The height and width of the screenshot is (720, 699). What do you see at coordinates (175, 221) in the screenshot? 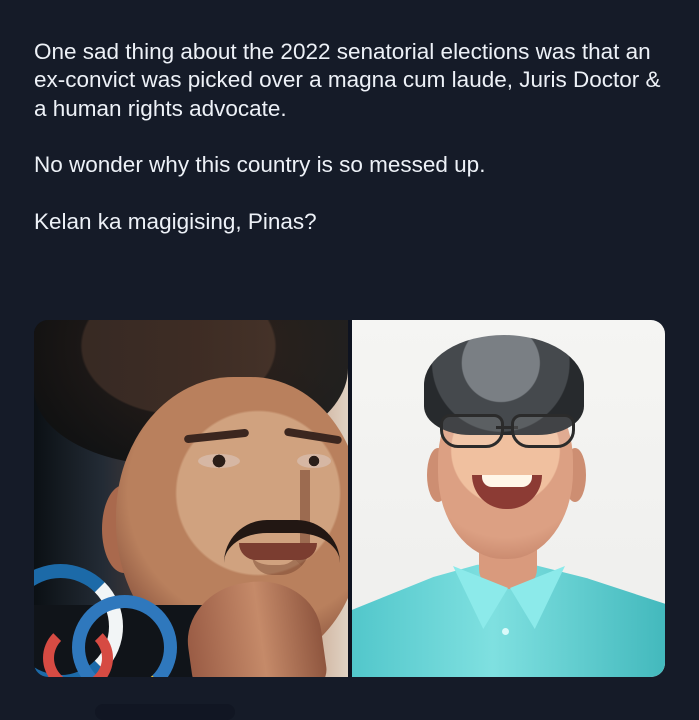
I see `tweet-paragraph-3: Kelan ka magigising, Pinas?` at bounding box center [175, 221].